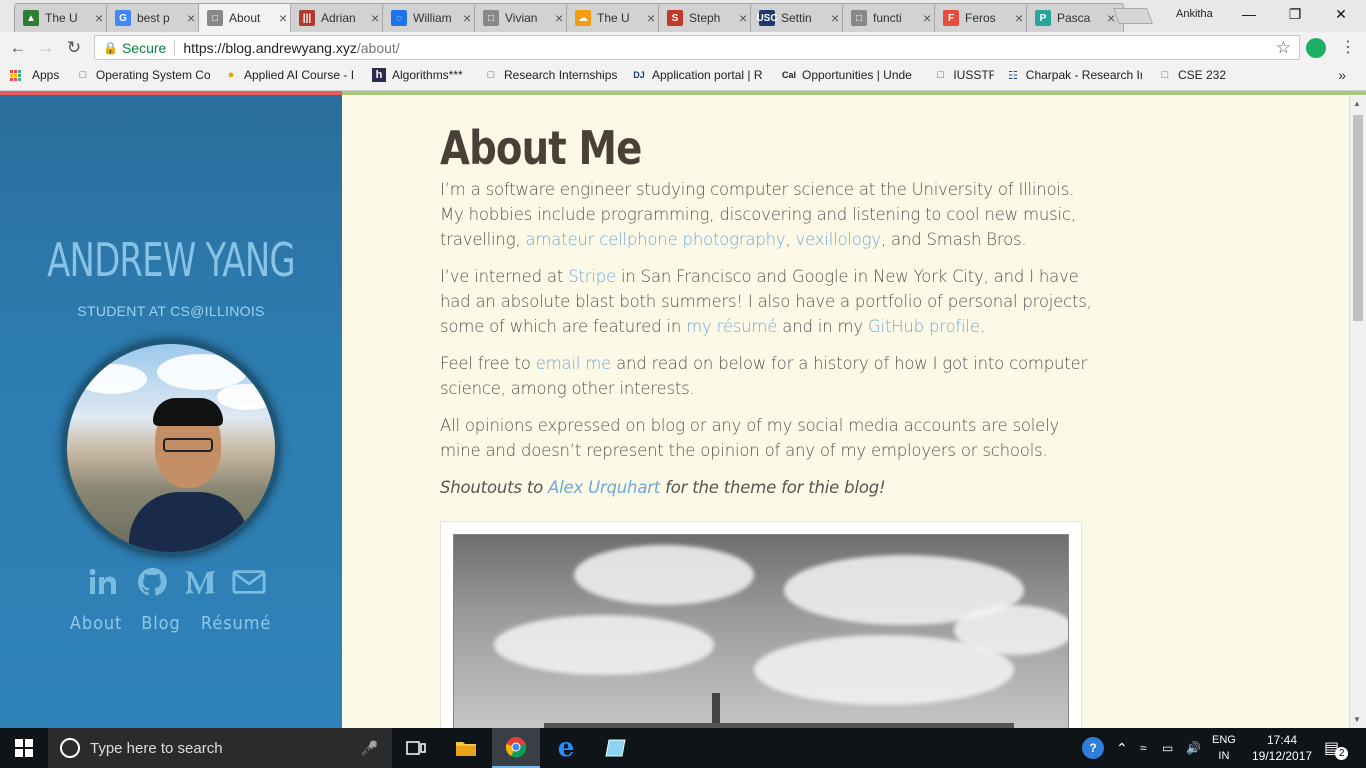  What do you see at coordinates (103, 582) in the screenshot?
I see `linkedin-icon` at bounding box center [103, 582].